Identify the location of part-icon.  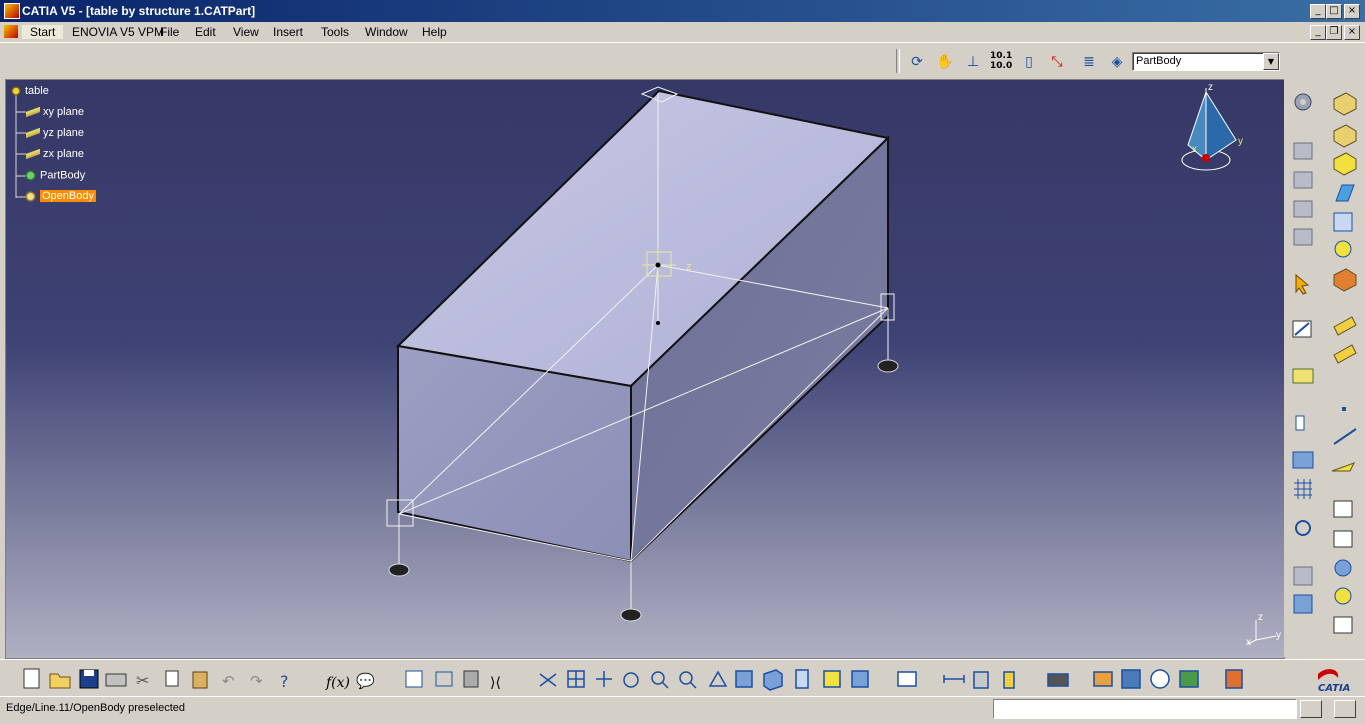
(16, 91).